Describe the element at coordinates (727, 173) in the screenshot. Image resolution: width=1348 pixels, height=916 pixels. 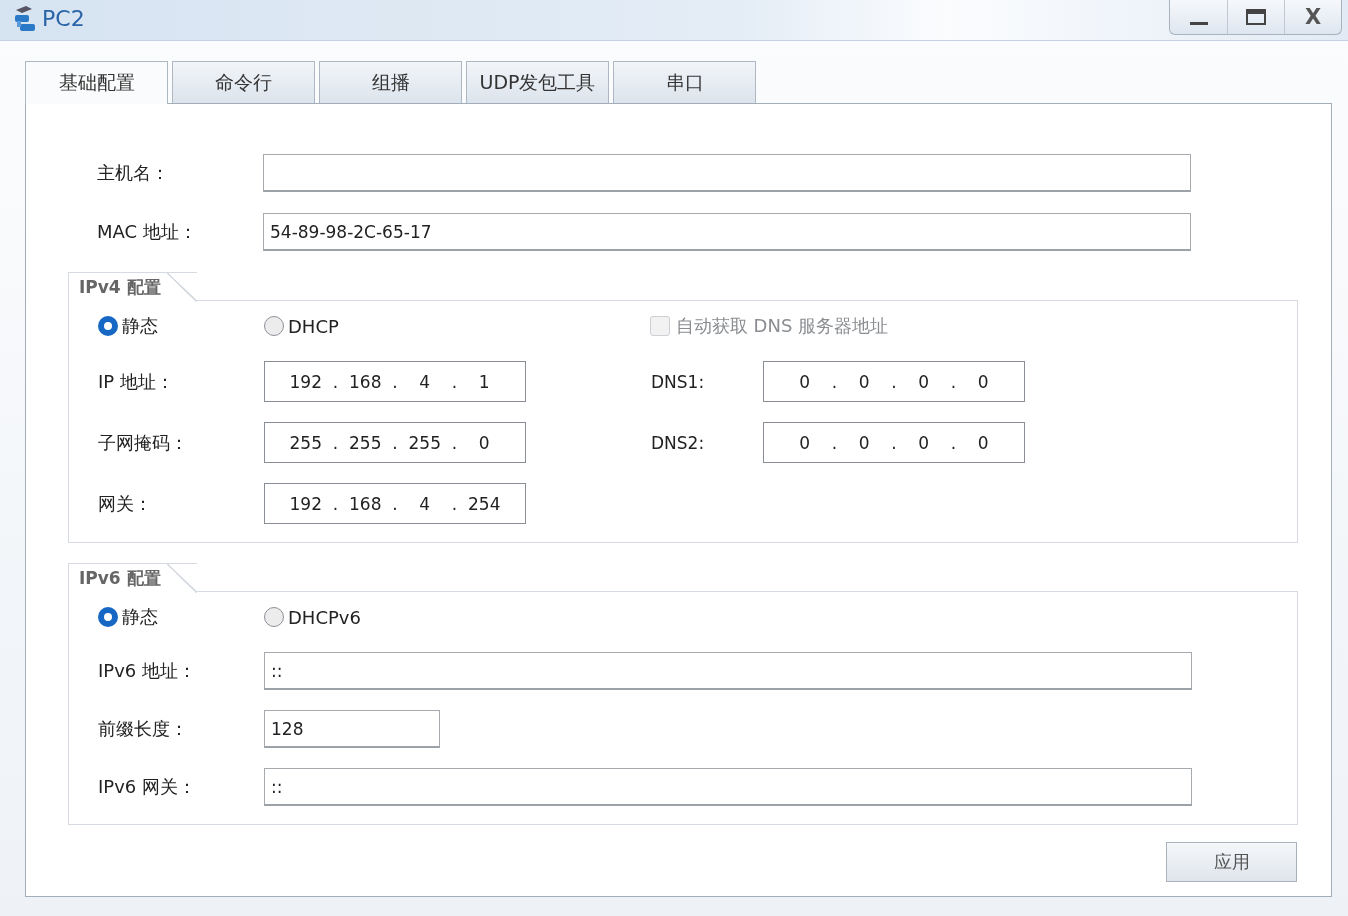
I see `hostname-field` at that location.